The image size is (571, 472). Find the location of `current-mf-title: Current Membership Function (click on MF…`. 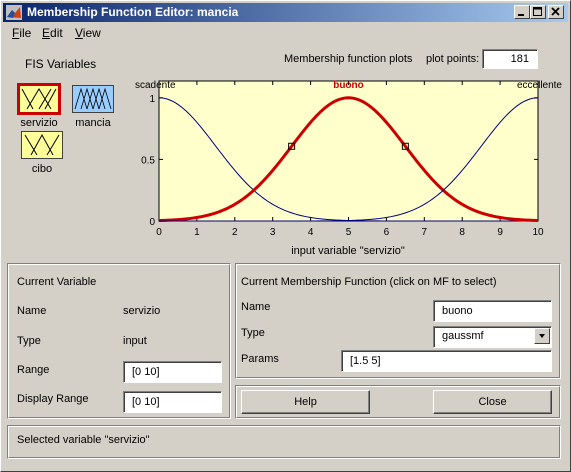

current-mf-title: Current Membership Function (click on MF… is located at coordinates (369, 282).